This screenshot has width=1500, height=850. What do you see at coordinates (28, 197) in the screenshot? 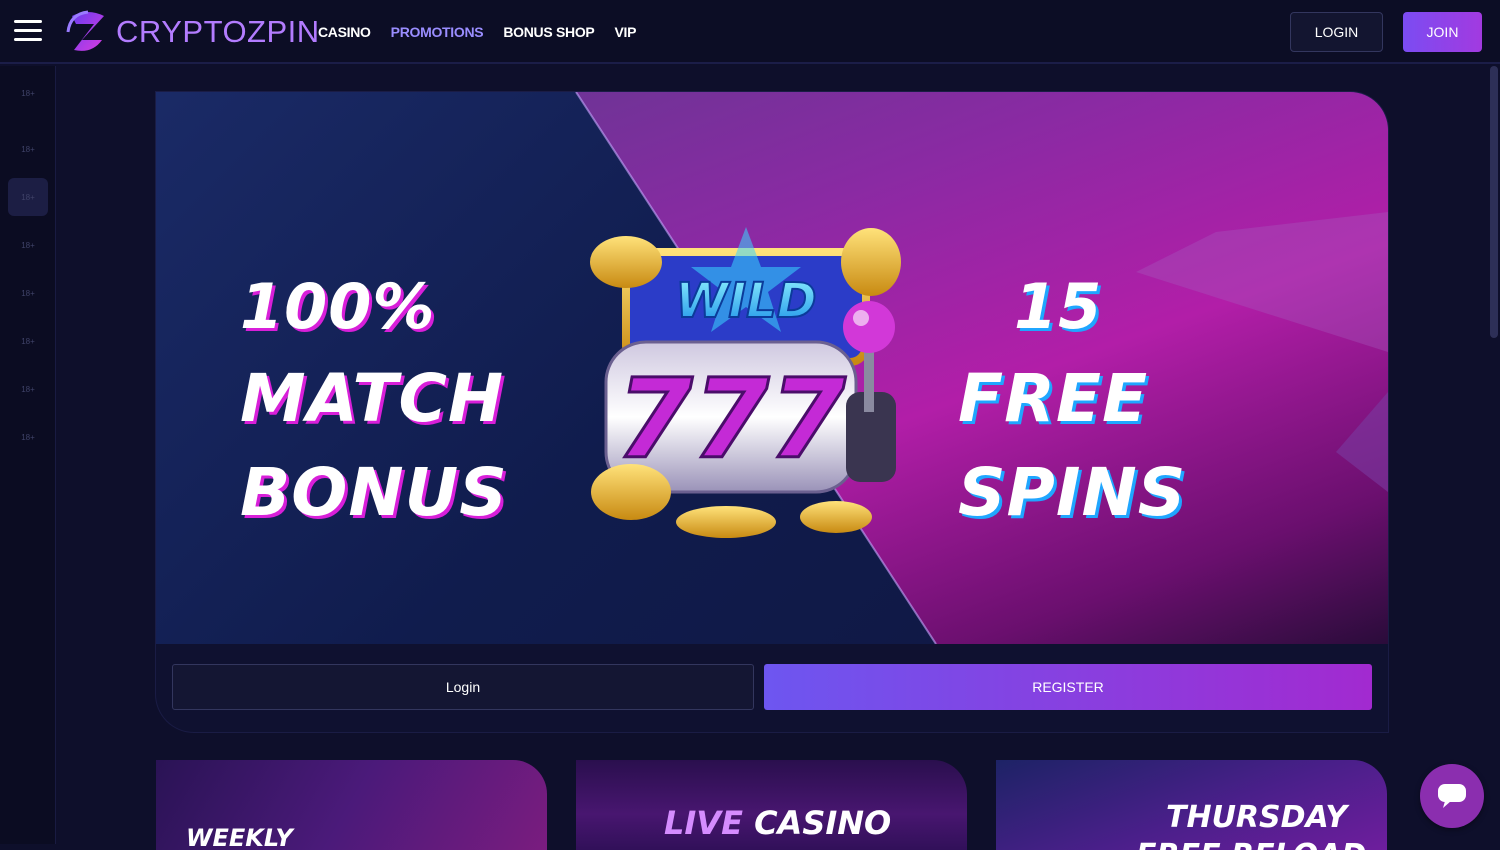
I see `rail-item-active: 18+` at bounding box center [28, 197].